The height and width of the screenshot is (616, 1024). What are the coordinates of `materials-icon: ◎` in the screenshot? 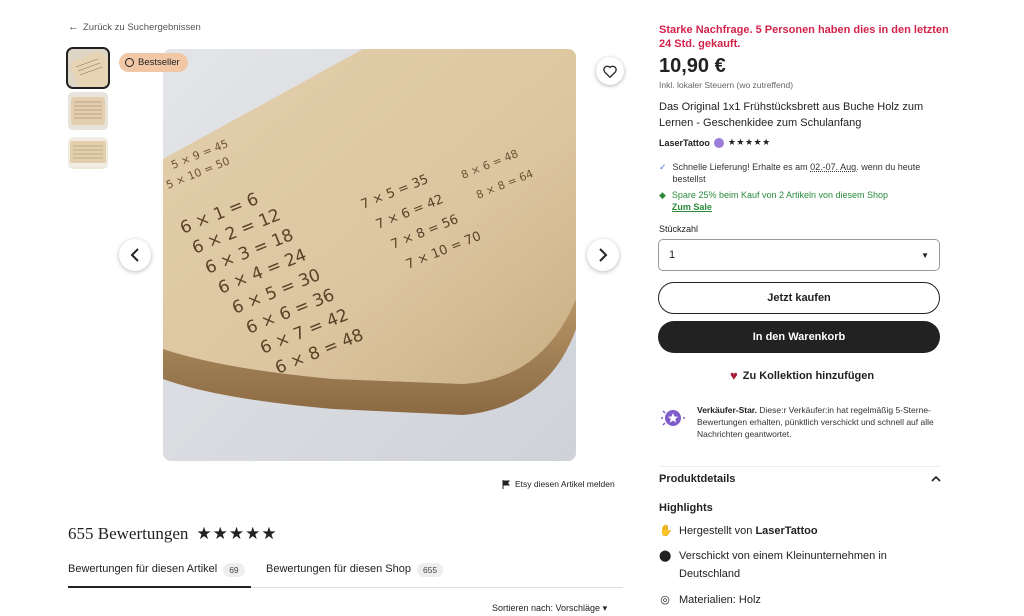 It's located at (665, 600).